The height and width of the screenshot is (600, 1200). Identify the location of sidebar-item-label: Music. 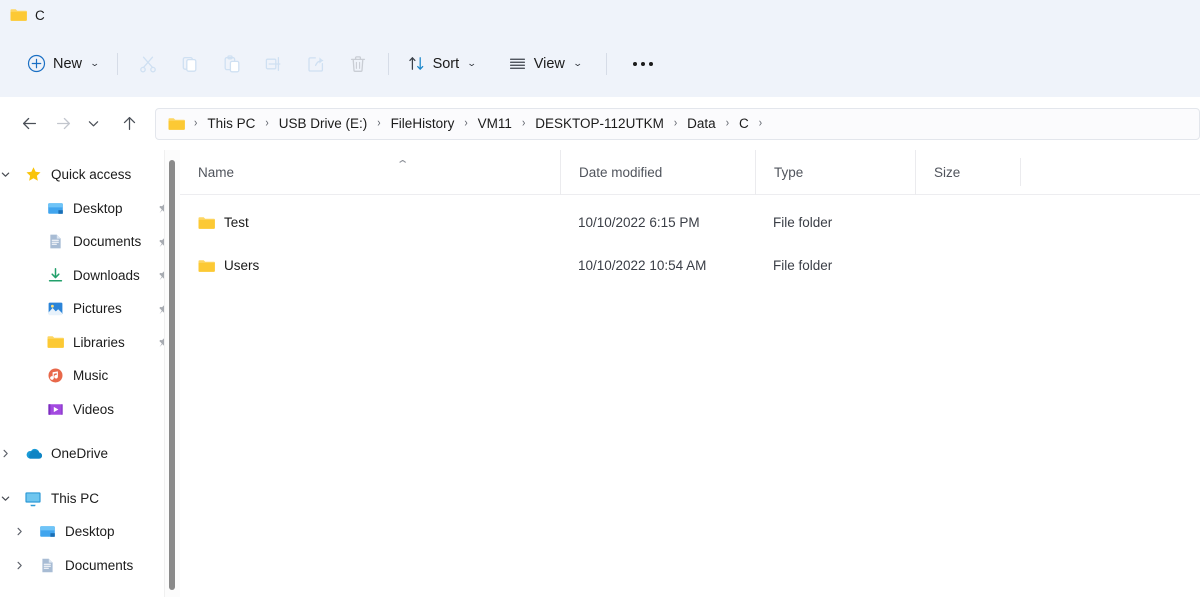
(91, 376).